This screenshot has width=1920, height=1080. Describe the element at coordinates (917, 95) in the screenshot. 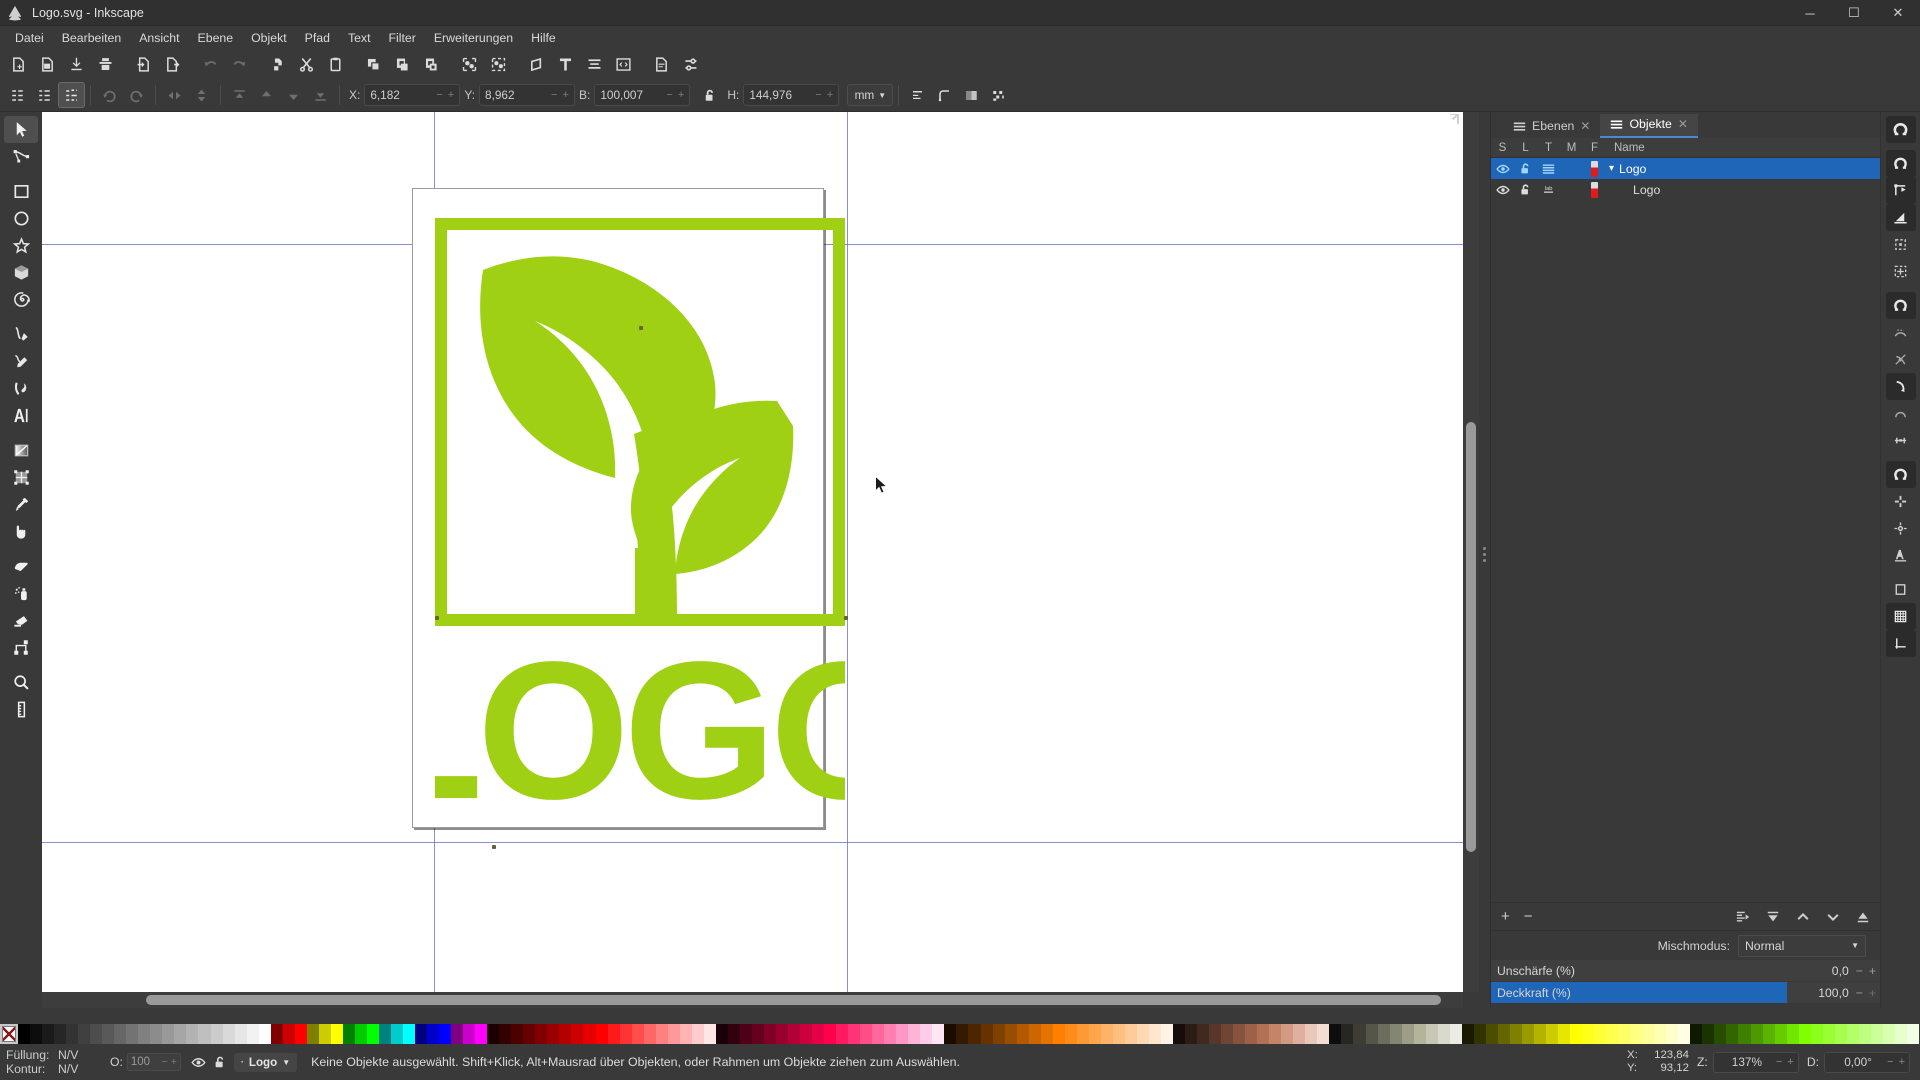

I see `affect-stroke-button` at that location.